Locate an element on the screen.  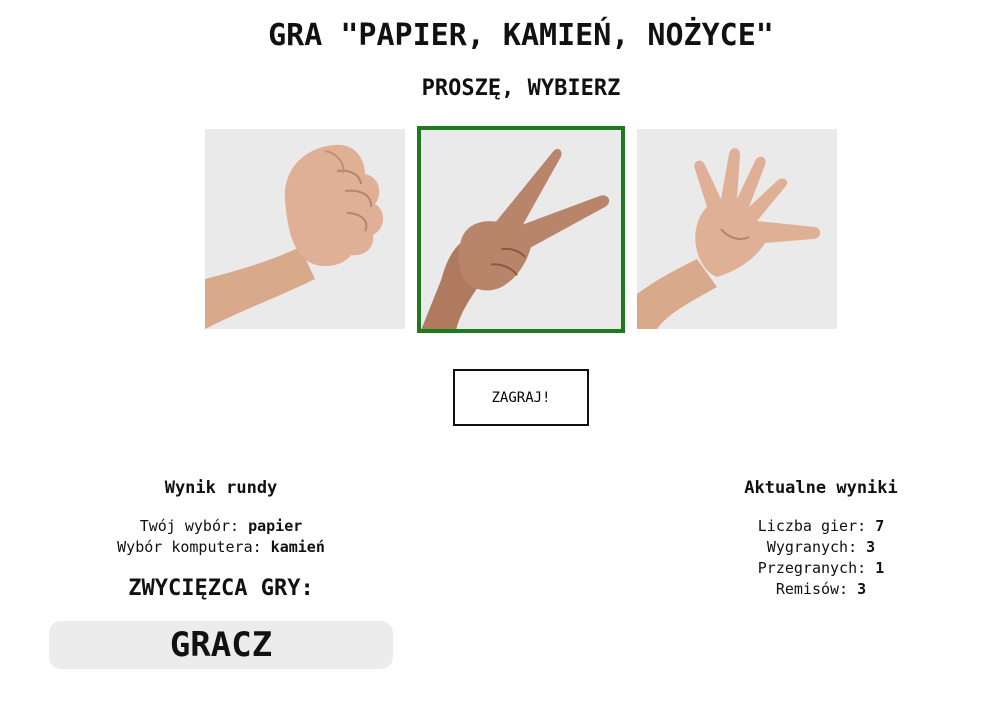
paper-hand-open-icon is located at coordinates (737, 229).